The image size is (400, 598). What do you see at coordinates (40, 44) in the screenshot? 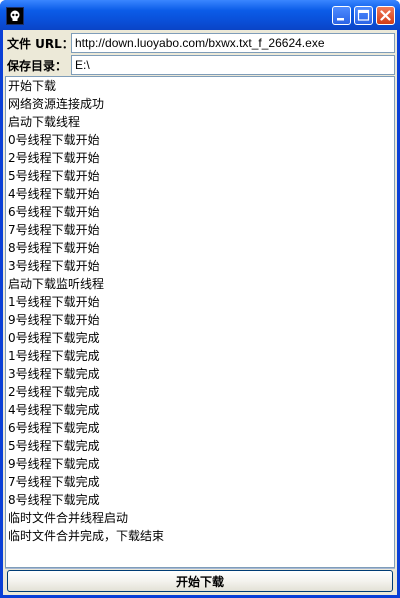
I see `url-label: 文件 URL：` at bounding box center [40, 44].